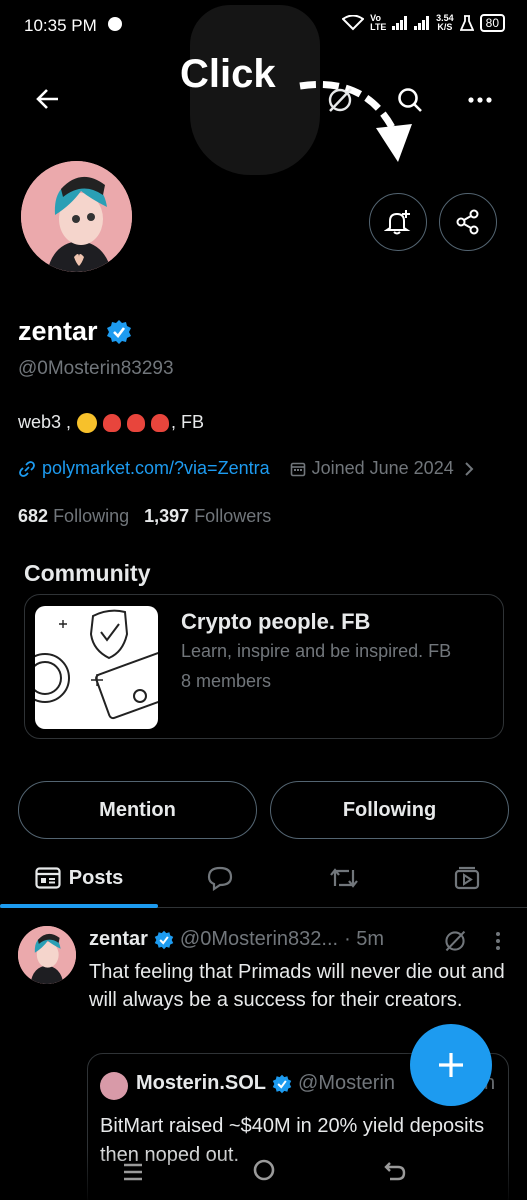 Image resolution: width=527 pixels, height=1200 pixels. What do you see at coordinates (378, 22) in the screenshot?
I see `network-label: Vo LTE` at bounding box center [378, 22].